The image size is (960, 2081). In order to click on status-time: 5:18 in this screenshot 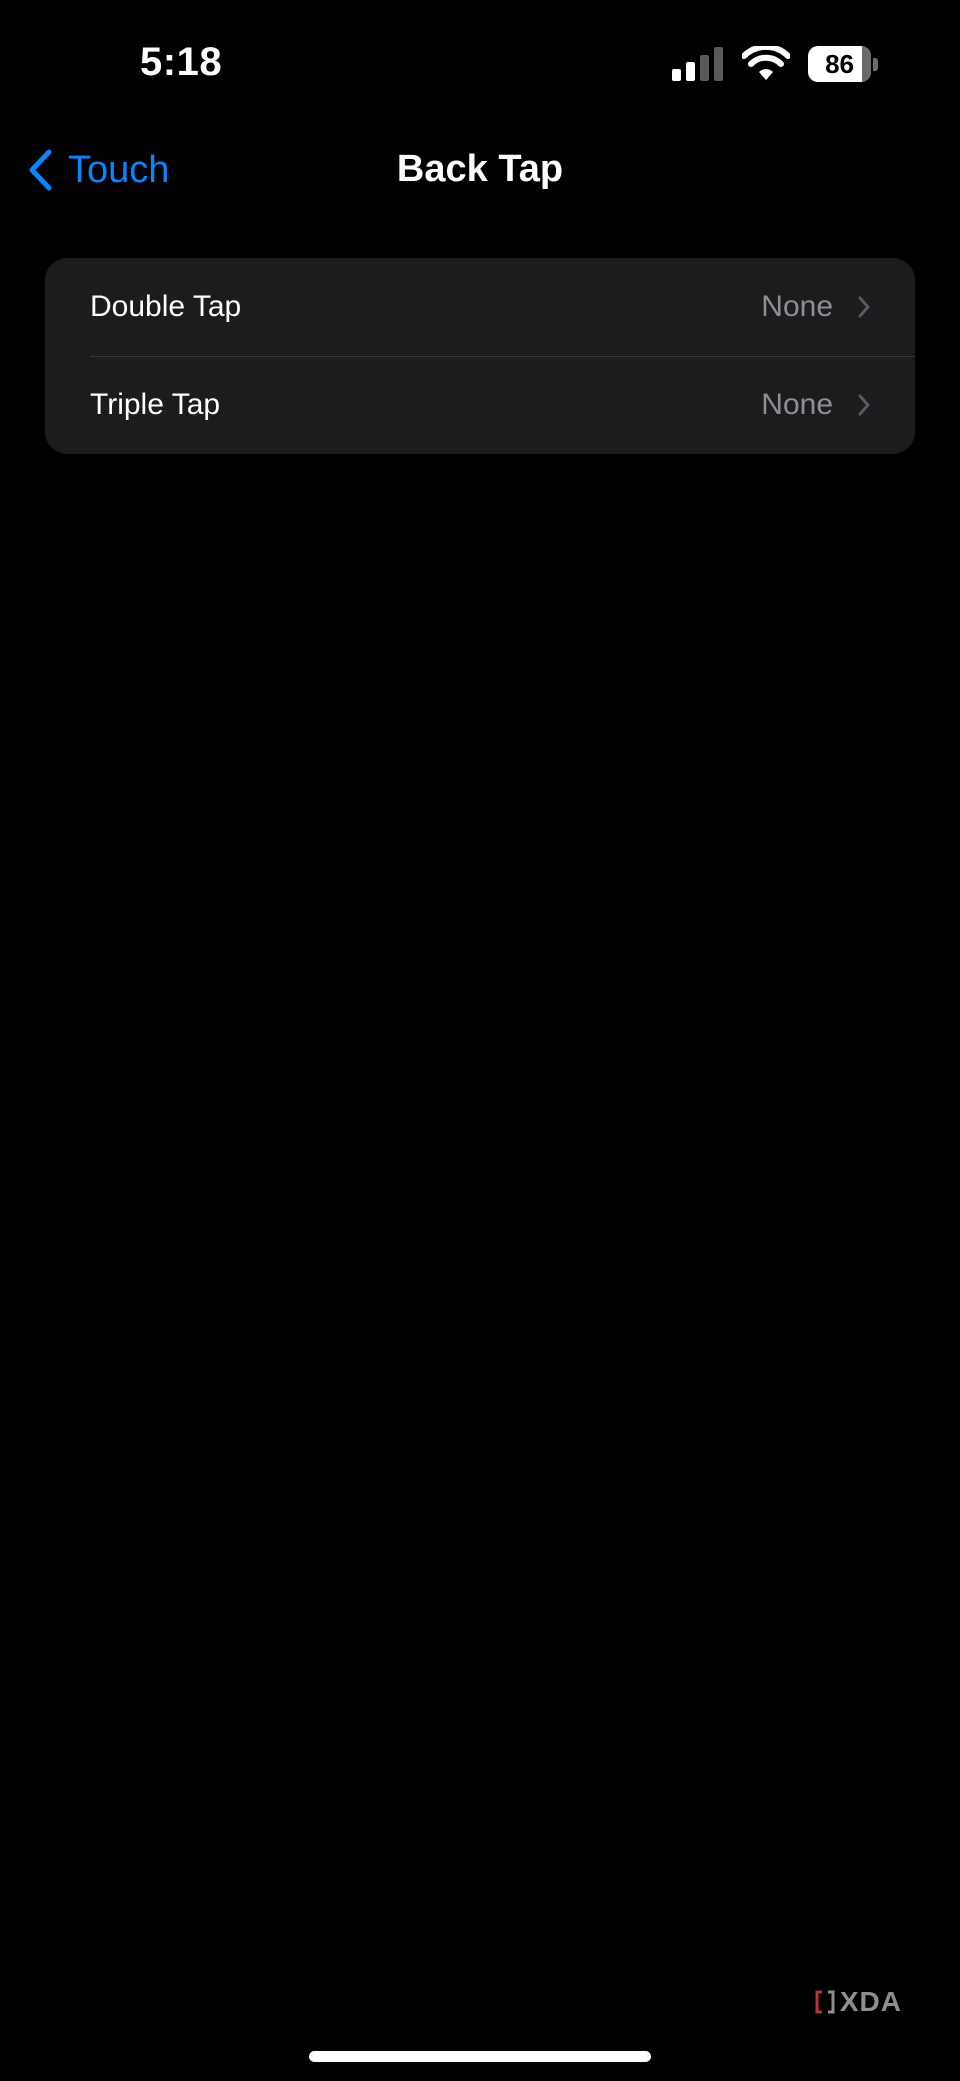, I will do `click(181, 62)`.